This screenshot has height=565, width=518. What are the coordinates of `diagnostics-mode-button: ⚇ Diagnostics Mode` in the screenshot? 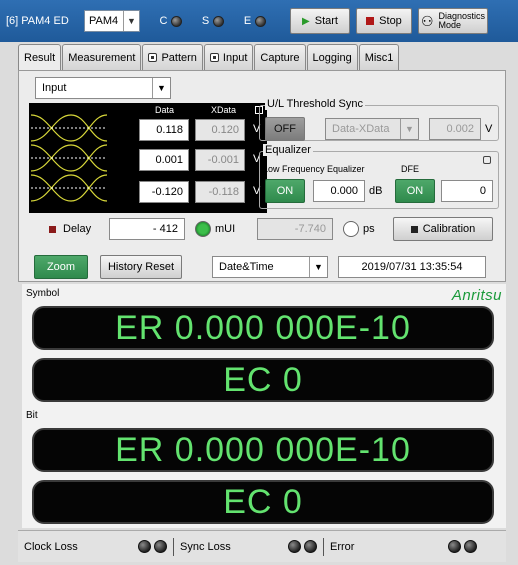 It's located at (453, 21).